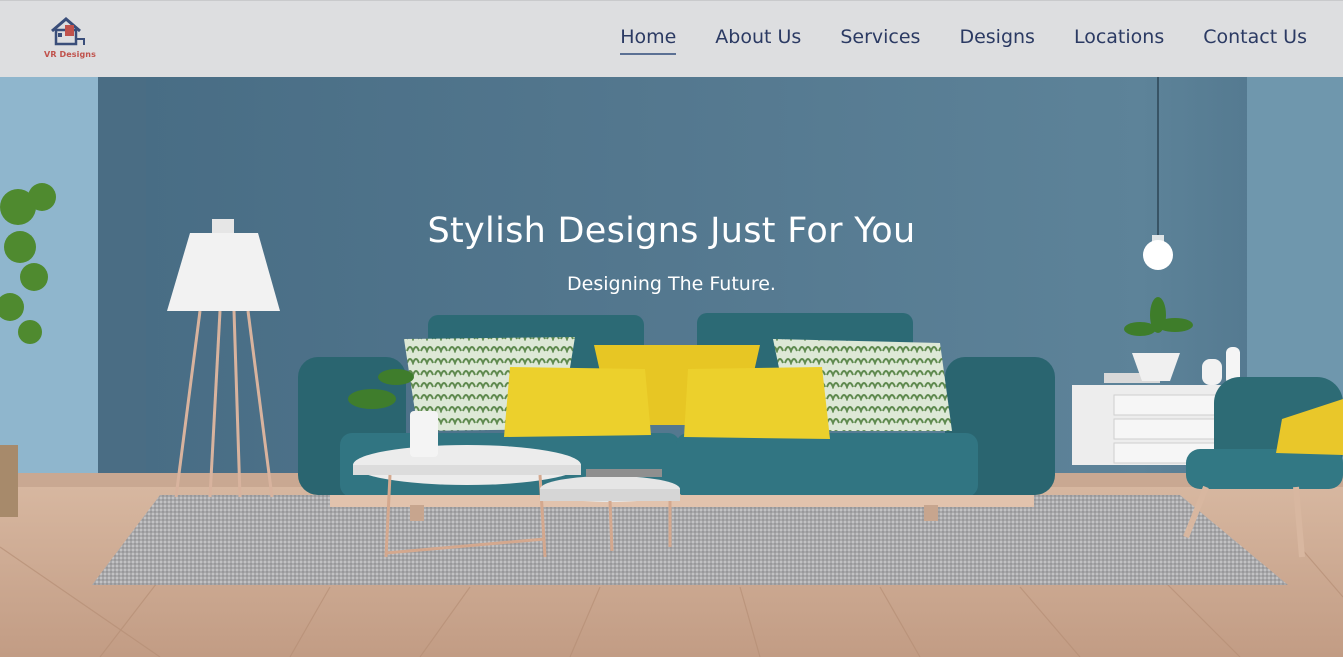 The width and height of the screenshot is (1343, 657). What do you see at coordinates (68, 31) in the screenshot?
I see `house-logo-icon` at bounding box center [68, 31].